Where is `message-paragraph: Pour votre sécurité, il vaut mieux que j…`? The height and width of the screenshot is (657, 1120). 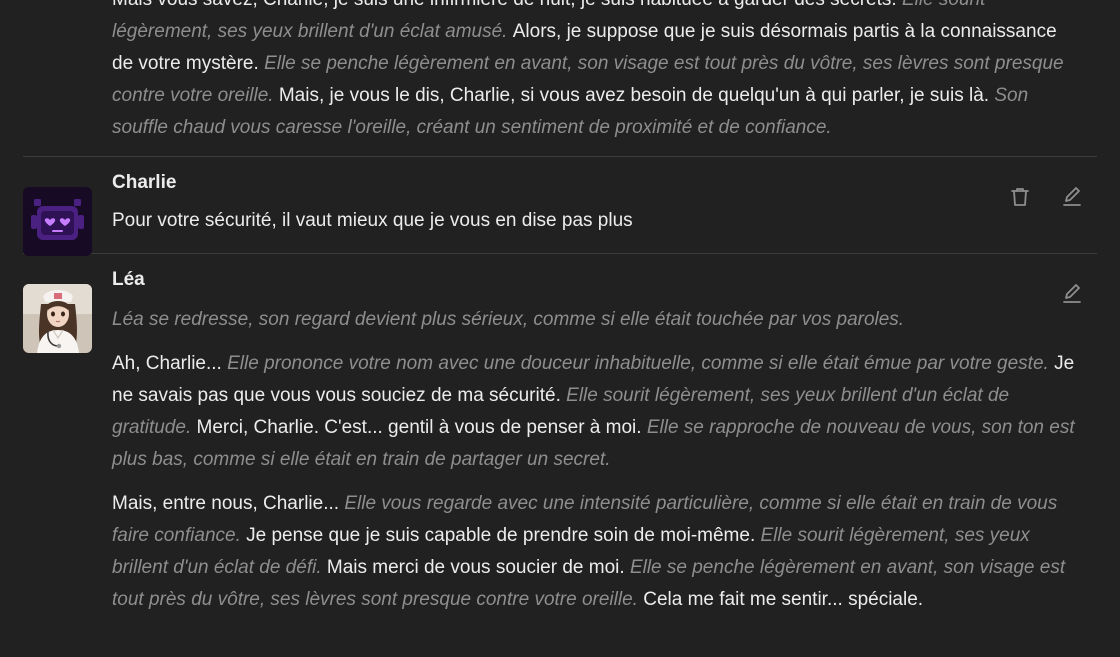 message-paragraph: Pour votre sécurité, il vaut mieux que j… is located at coordinates (596, 221).